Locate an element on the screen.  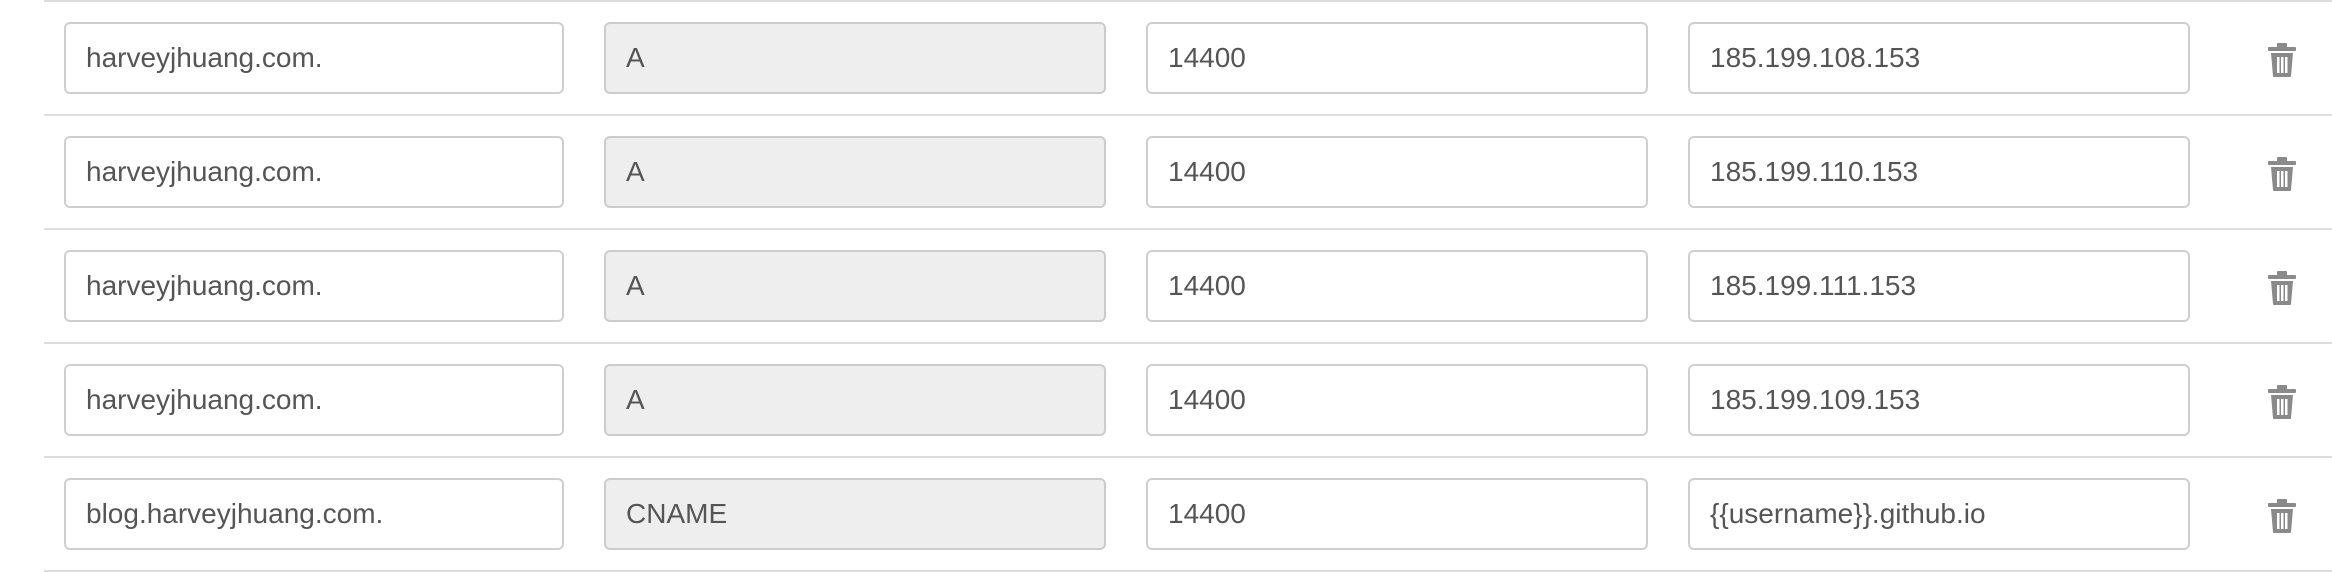
record-type-field: CNAME is located at coordinates (855, 514).